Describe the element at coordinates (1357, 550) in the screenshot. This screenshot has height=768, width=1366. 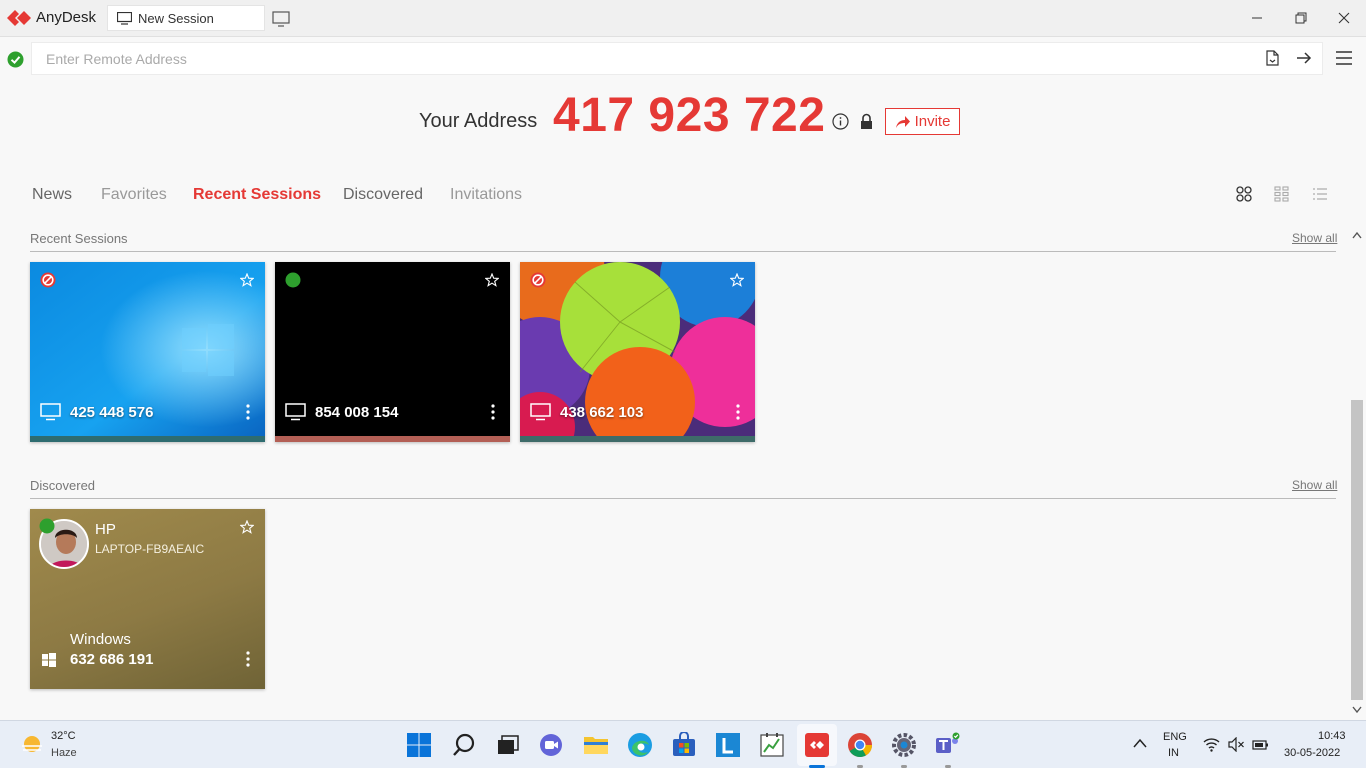
I see `scrollbar-thumb` at that location.